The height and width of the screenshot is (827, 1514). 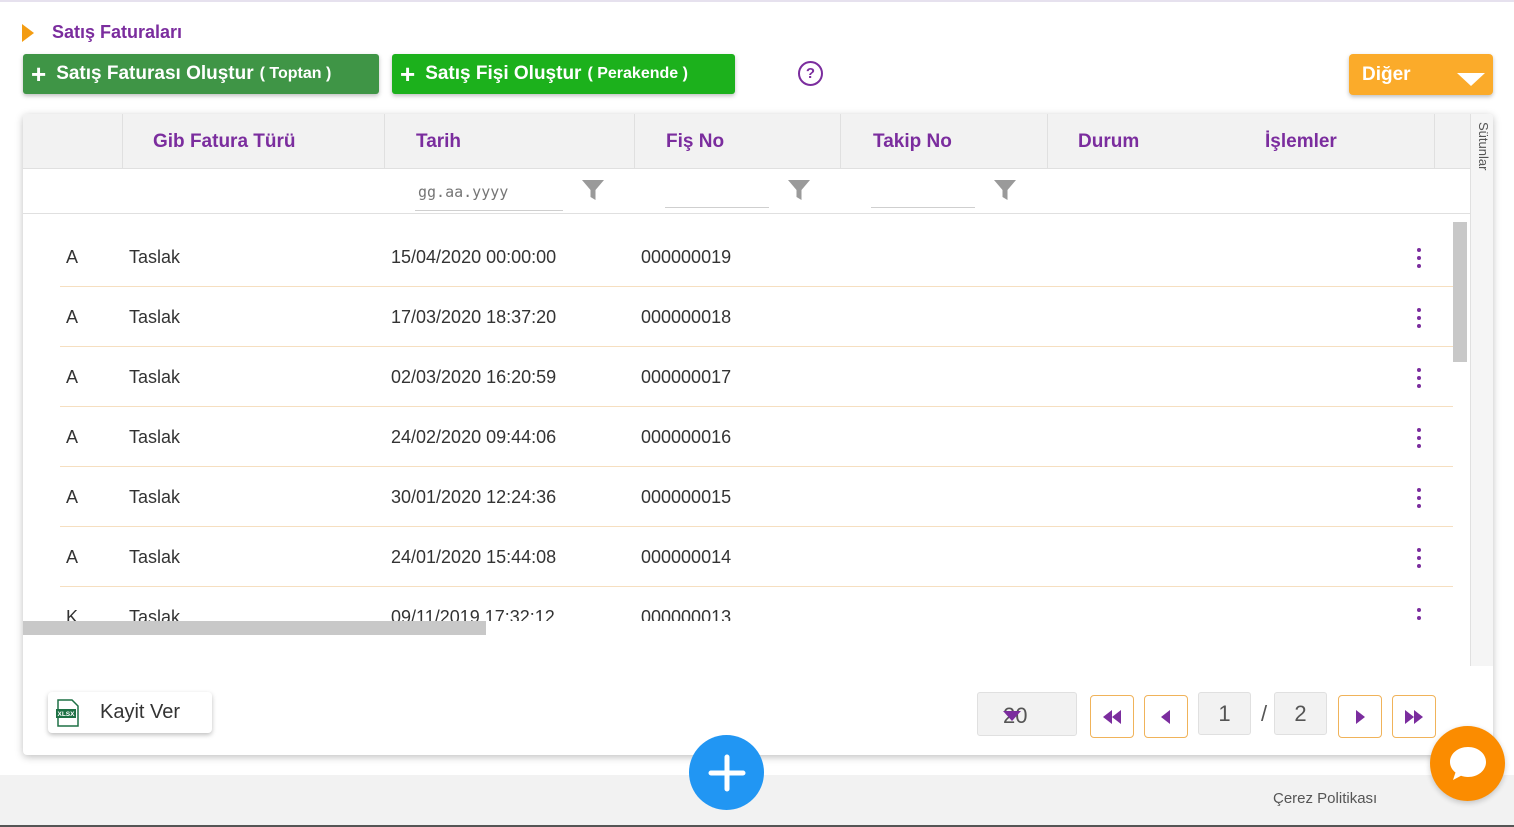 I want to click on column-header-date: Tarih, so click(x=509, y=141).